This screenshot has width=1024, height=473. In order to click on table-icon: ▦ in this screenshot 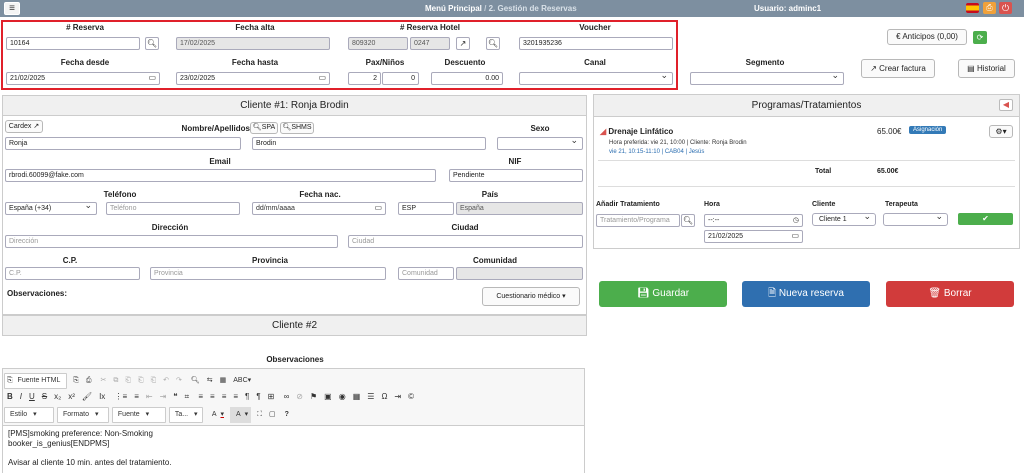, I will do `click(357, 397)`.